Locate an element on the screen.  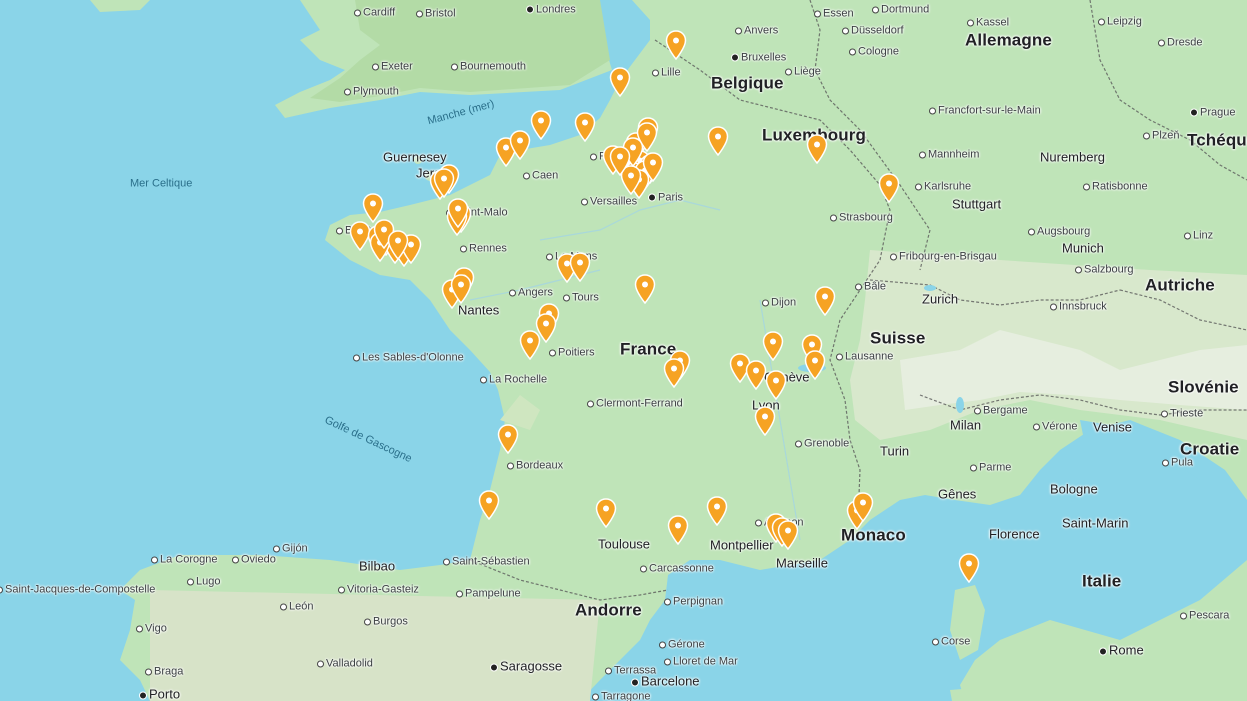
city-label-plymouth: Plymouth is located at coordinates (371, 92).